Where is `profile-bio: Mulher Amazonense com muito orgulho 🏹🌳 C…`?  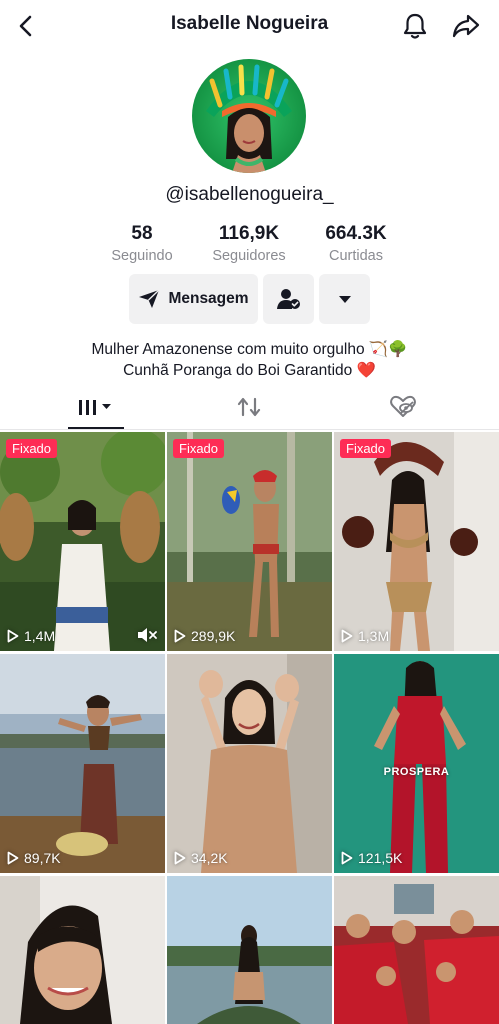 profile-bio: Mulher Amazonense com muito orgulho 🏹🌳 C… is located at coordinates (249, 360).